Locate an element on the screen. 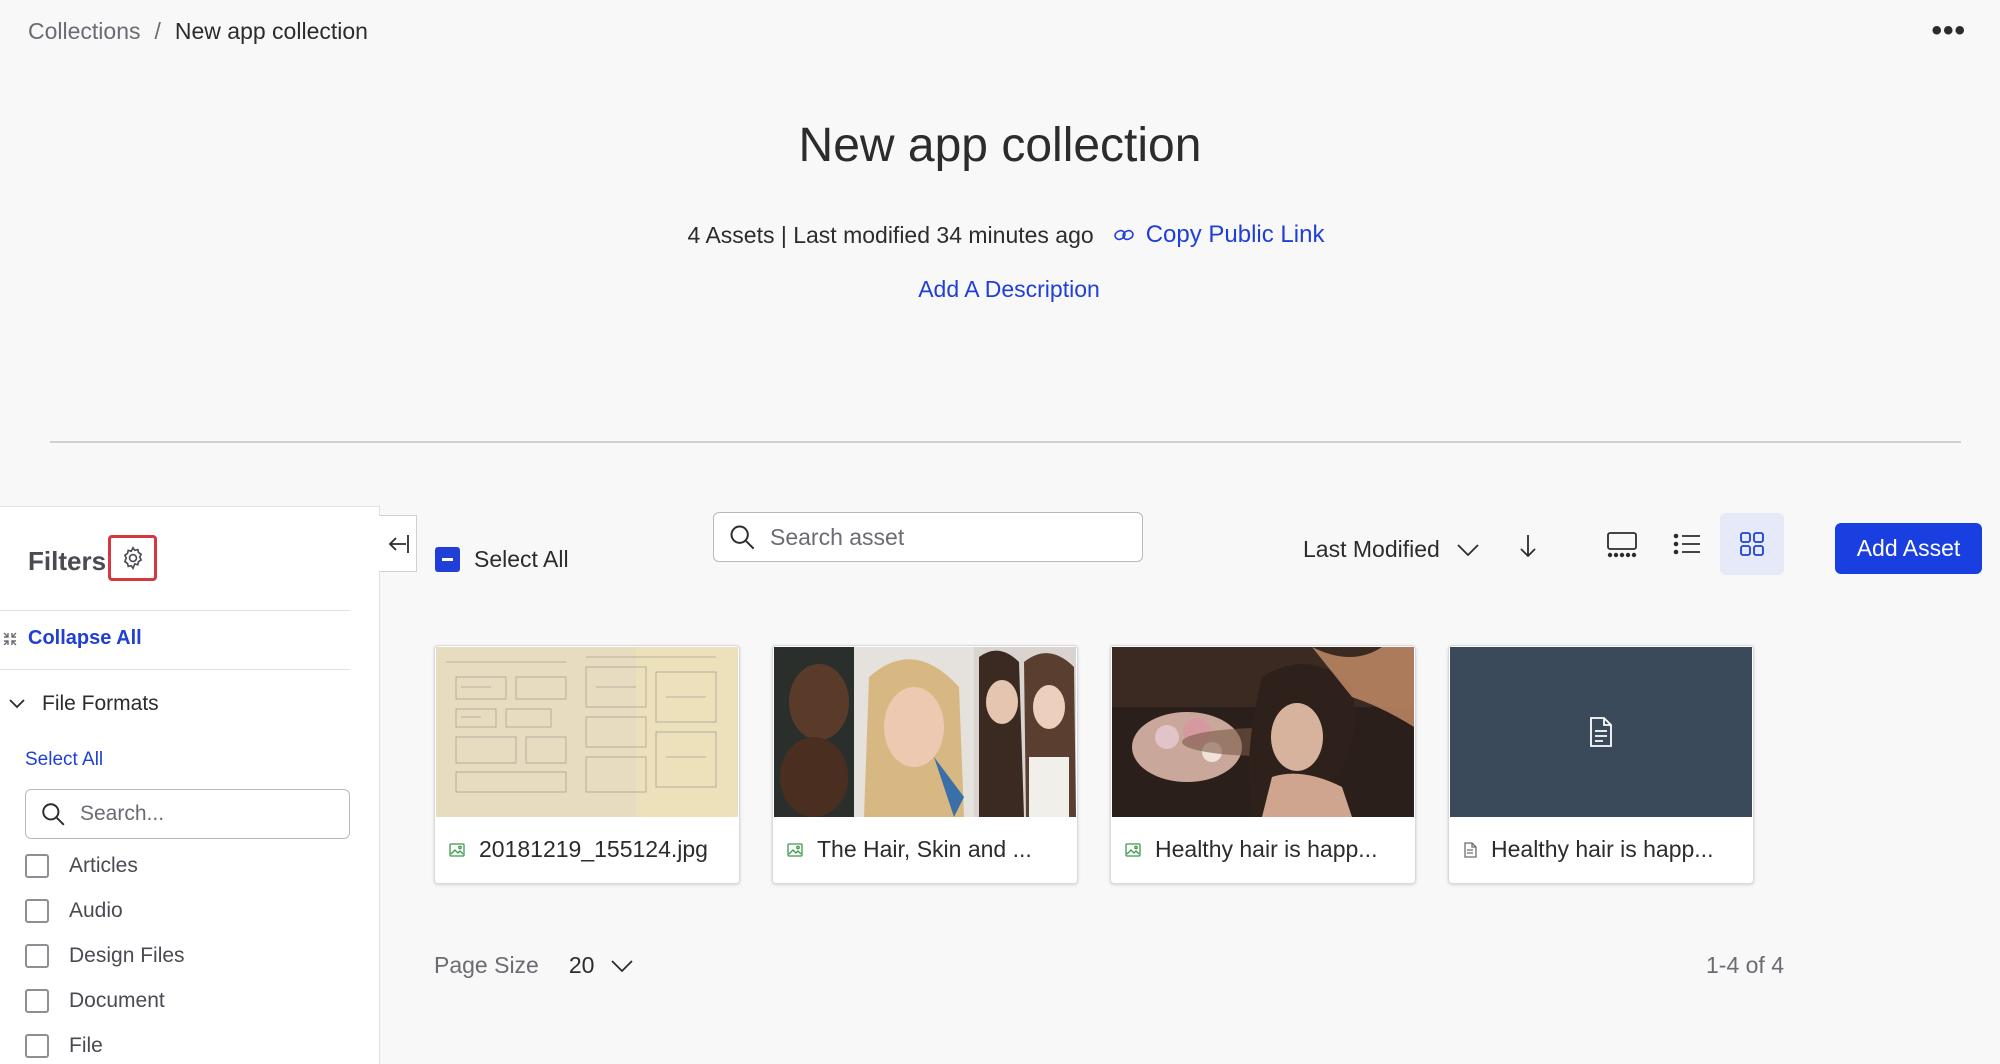 The width and height of the screenshot is (2000, 1064). header-divider is located at coordinates (1005, 442).